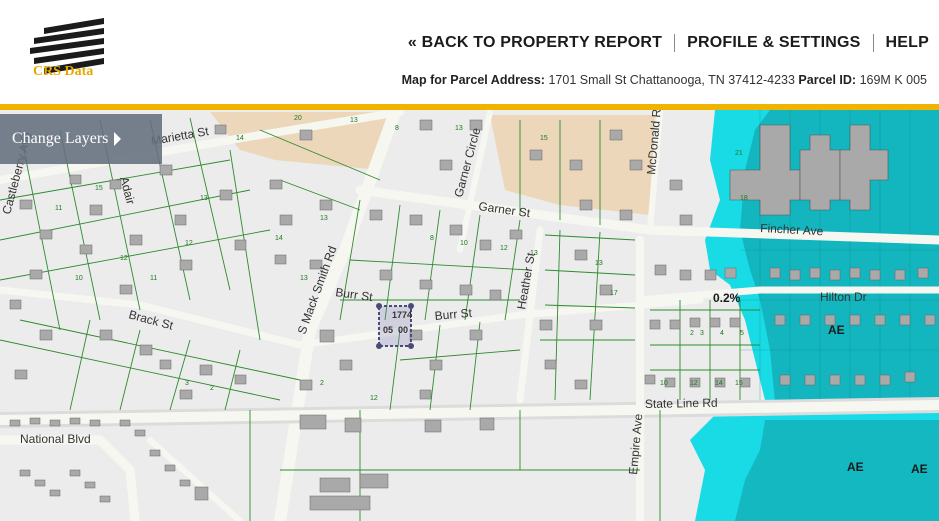  Describe the element at coordinates (742, 333) in the screenshot. I see `svg-text: 5` at that location.